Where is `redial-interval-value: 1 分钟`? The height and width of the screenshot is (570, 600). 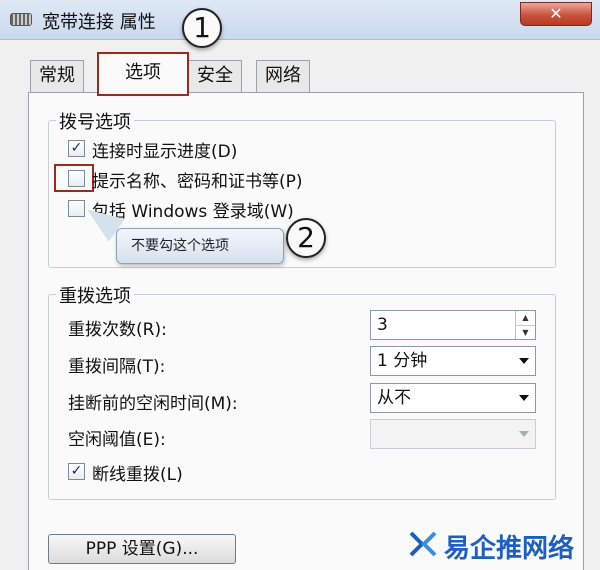 redial-interval-value: 1 分钟 is located at coordinates (402, 361).